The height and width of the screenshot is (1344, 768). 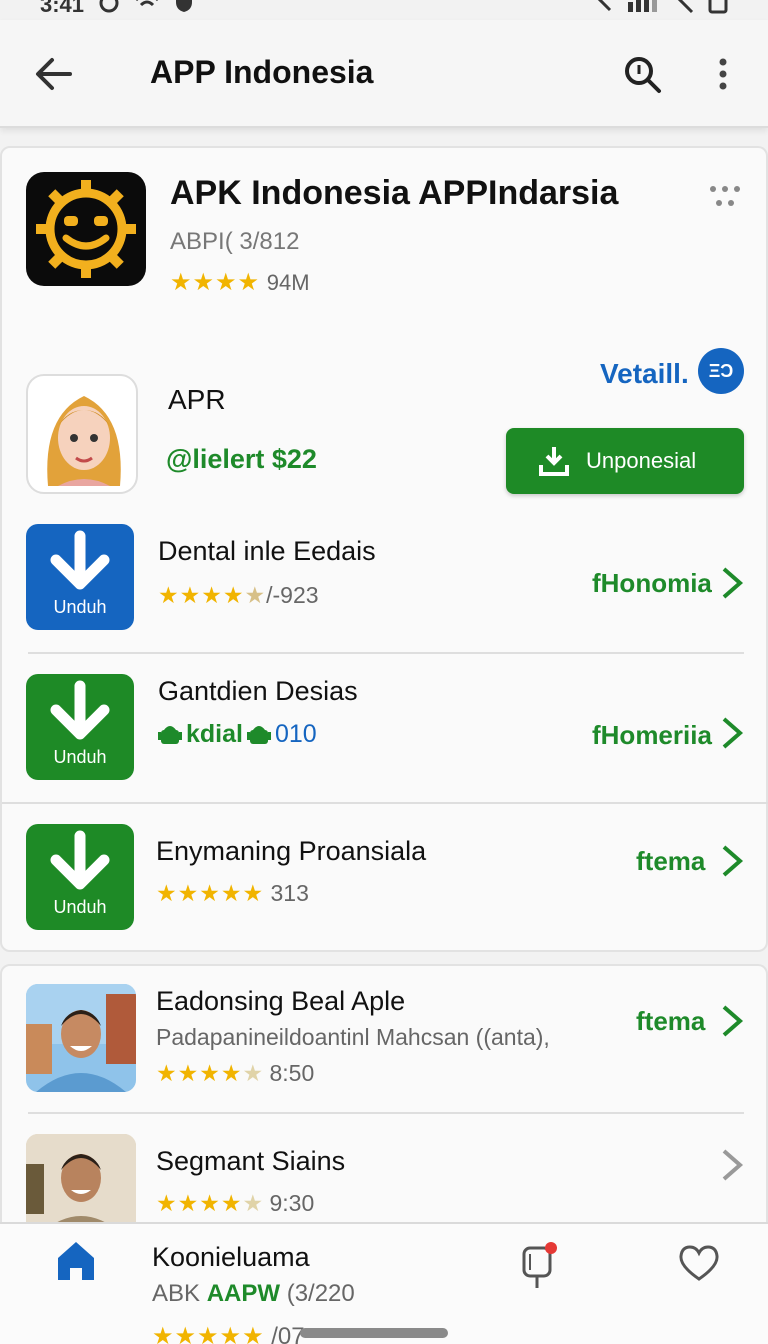 What do you see at coordinates (384, 74) in the screenshot?
I see `app-bar: APP Indonesia` at bounding box center [384, 74].